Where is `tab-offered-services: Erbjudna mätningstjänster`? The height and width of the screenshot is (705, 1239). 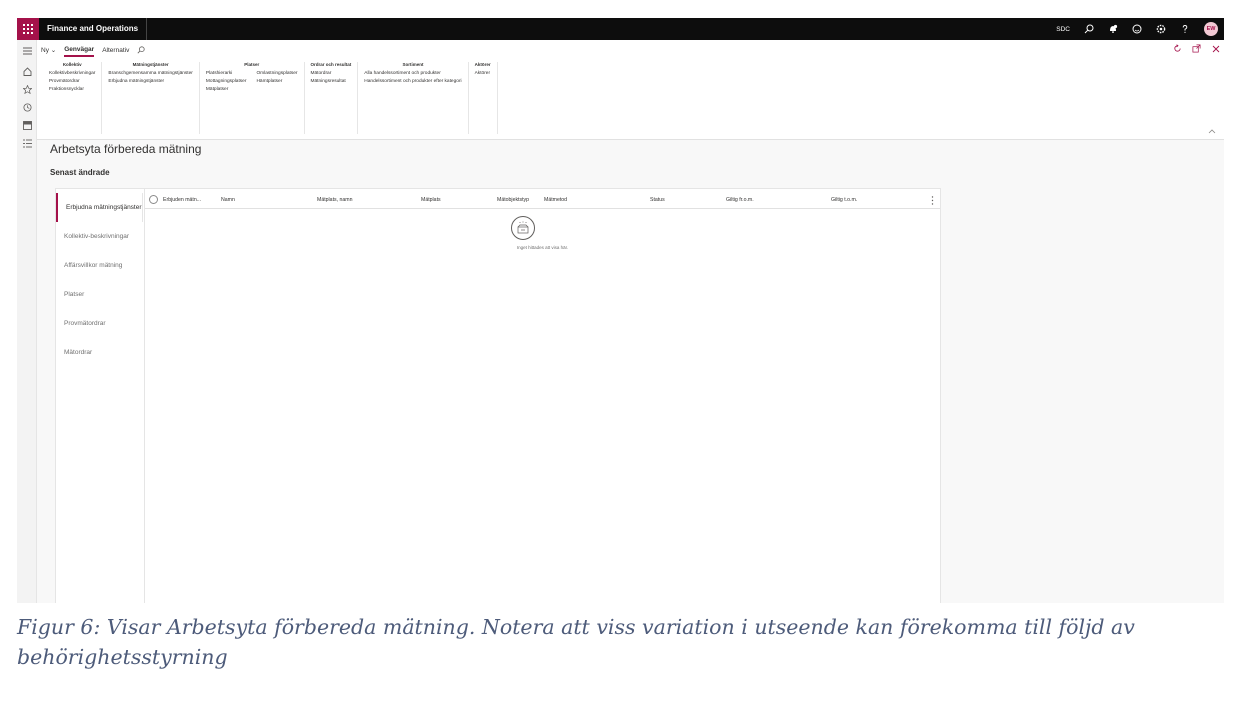
tab-offered-services: Erbjudna mätningstjänster is located at coordinates (99, 207).